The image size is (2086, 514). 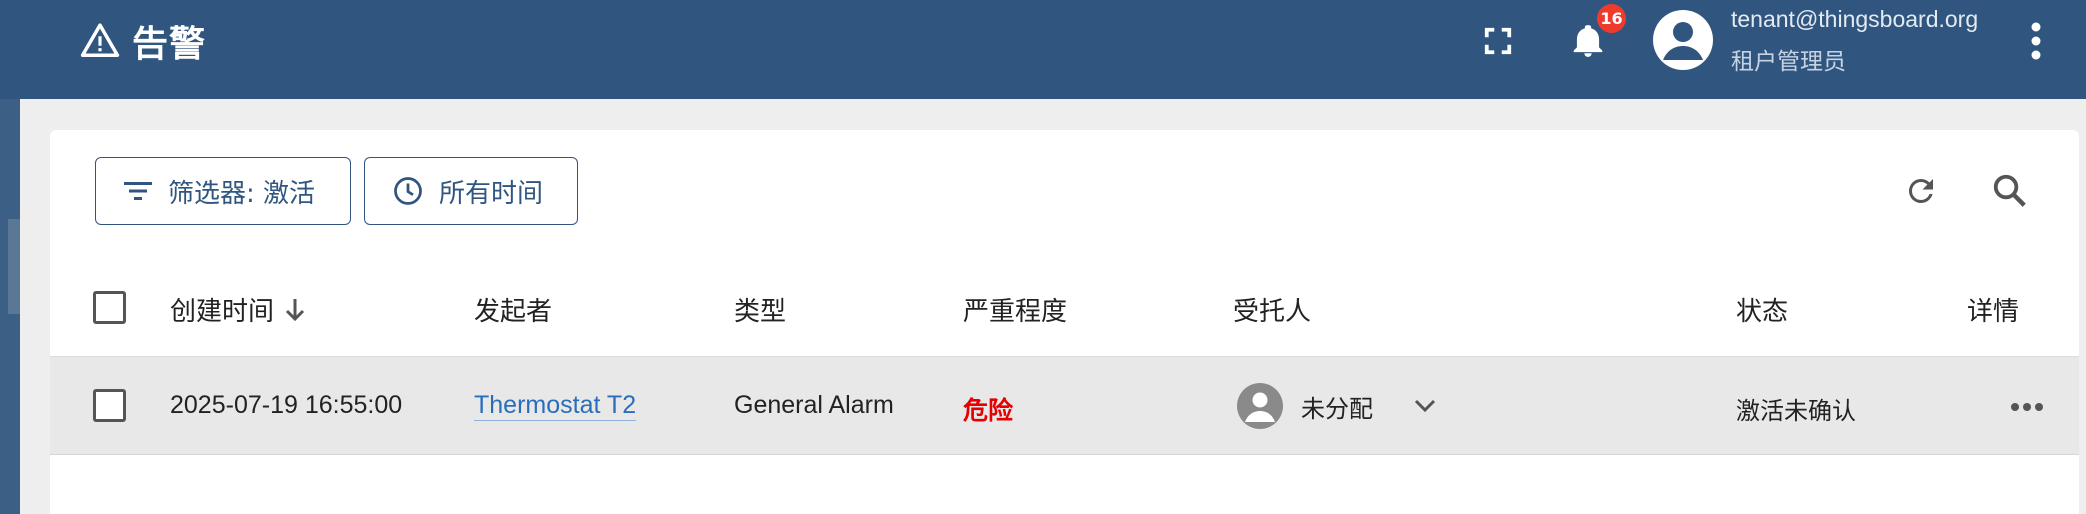 I want to click on row-type: General Alarm, so click(x=814, y=405).